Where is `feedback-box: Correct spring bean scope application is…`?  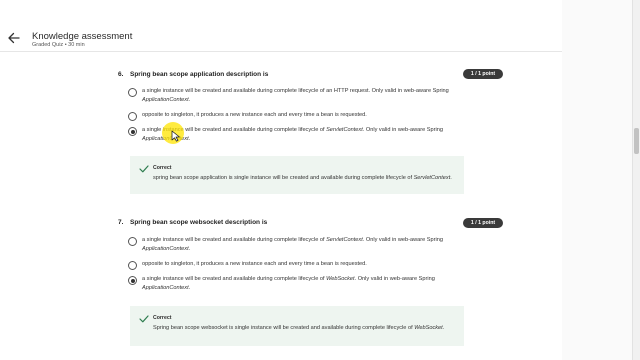 feedback-box: Correct spring bean scope application is… is located at coordinates (297, 175).